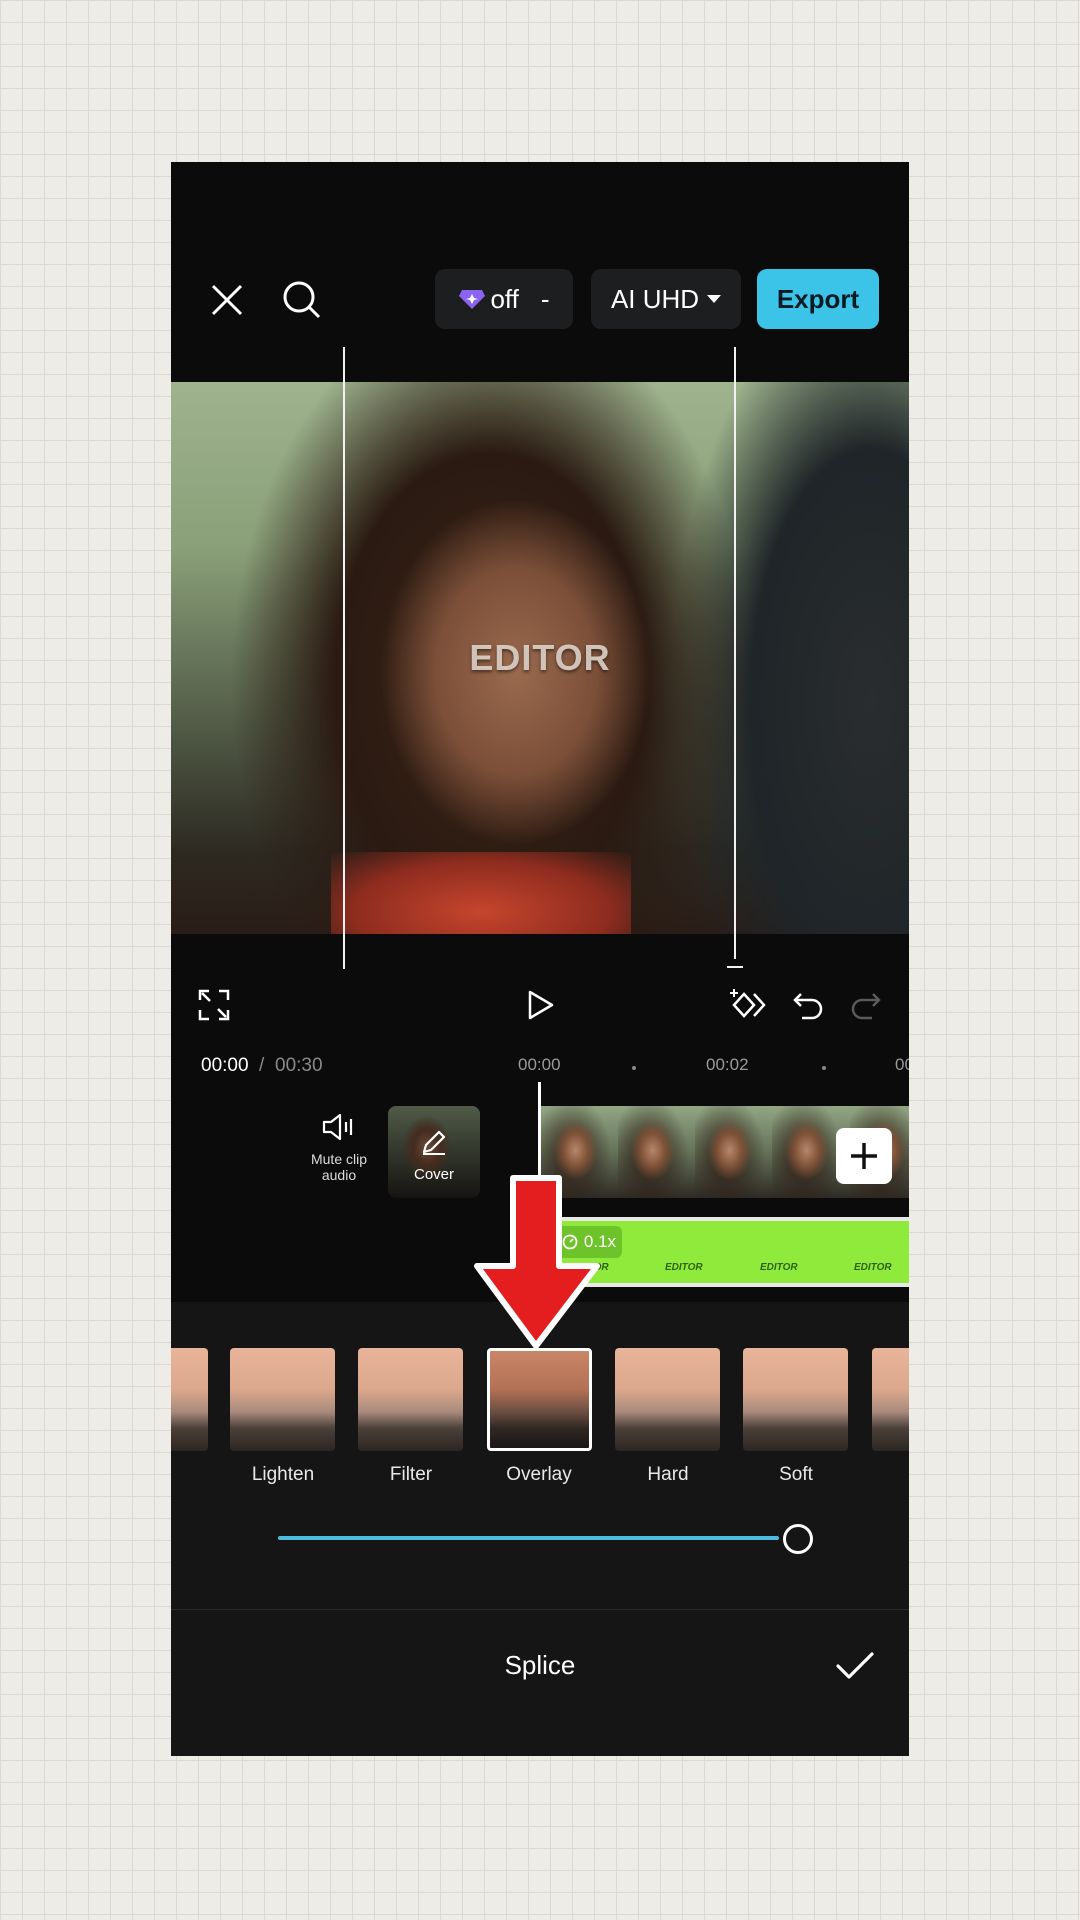  I want to click on total-time: 00:30, so click(299, 1065).